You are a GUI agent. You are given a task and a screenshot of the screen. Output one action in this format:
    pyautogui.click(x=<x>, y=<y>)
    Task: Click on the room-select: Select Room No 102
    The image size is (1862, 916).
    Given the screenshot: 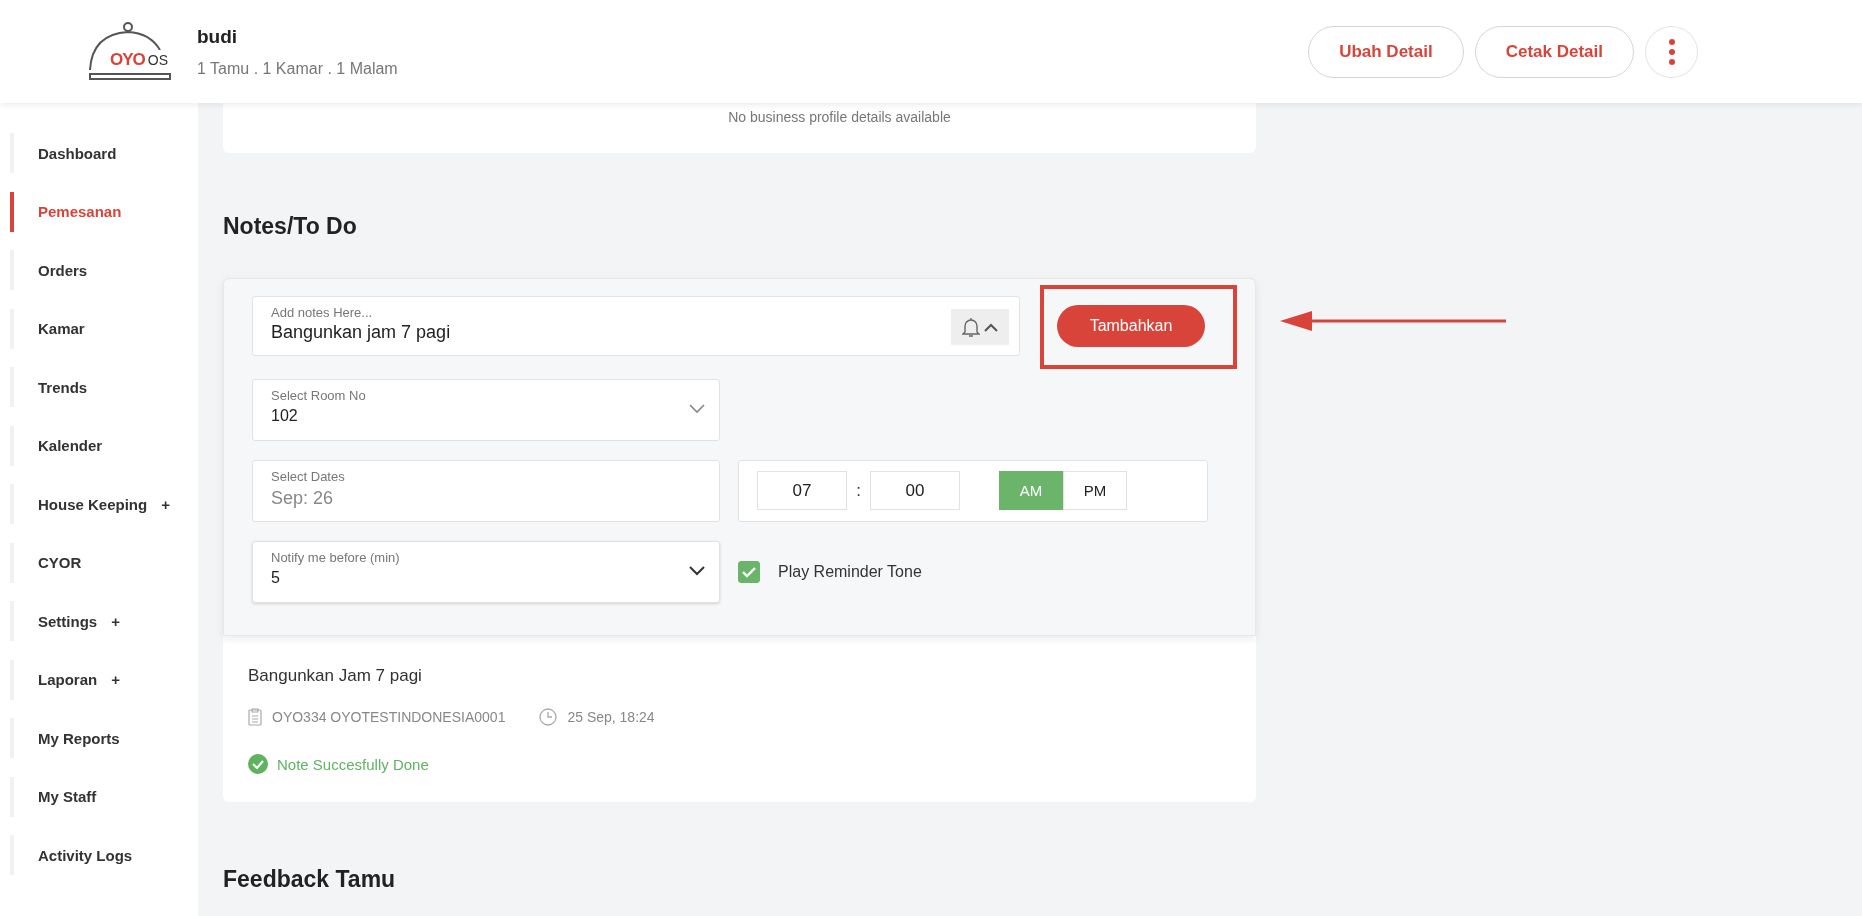 What is the action you would take?
    pyautogui.click(x=486, y=410)
    